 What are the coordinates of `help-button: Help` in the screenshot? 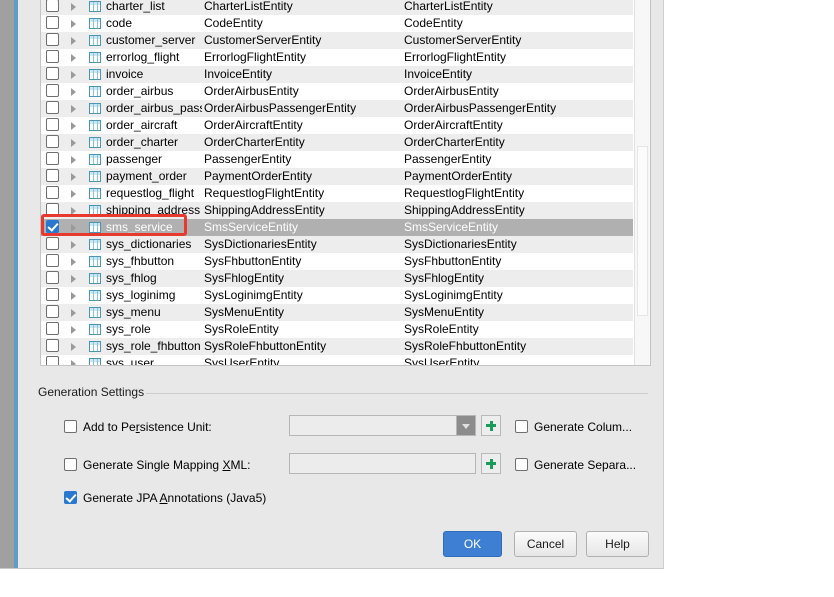 It's located at (617, 544).